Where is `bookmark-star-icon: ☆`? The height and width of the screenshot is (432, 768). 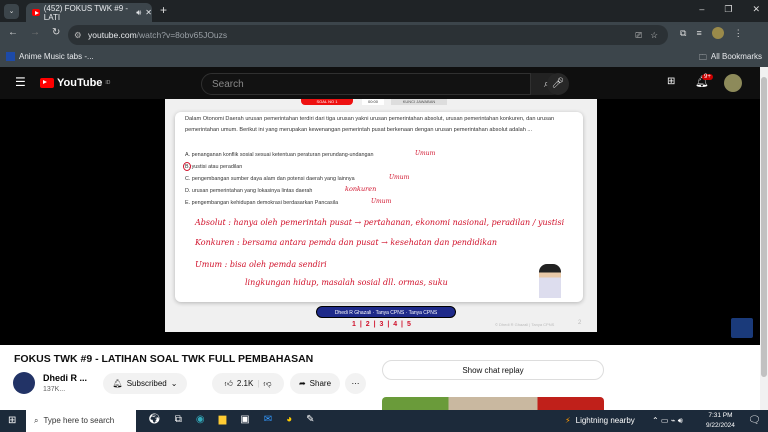
bookmark-star-icon: ☆ is located at coordinates (654, 35).